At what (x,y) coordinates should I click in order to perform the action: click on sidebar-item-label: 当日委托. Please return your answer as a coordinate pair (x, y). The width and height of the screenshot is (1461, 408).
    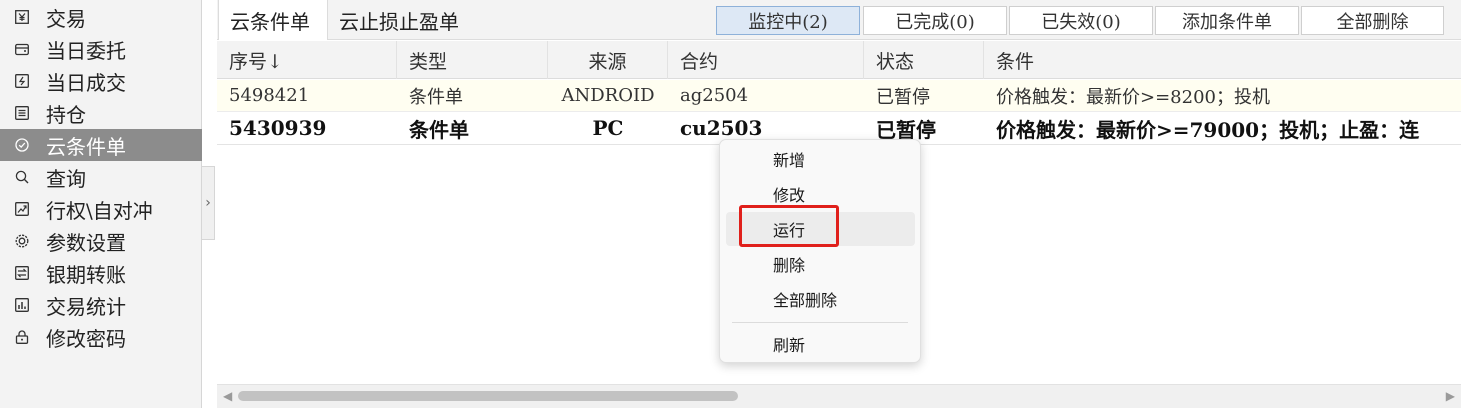
    Looking at the image, I should click on (86, 50).